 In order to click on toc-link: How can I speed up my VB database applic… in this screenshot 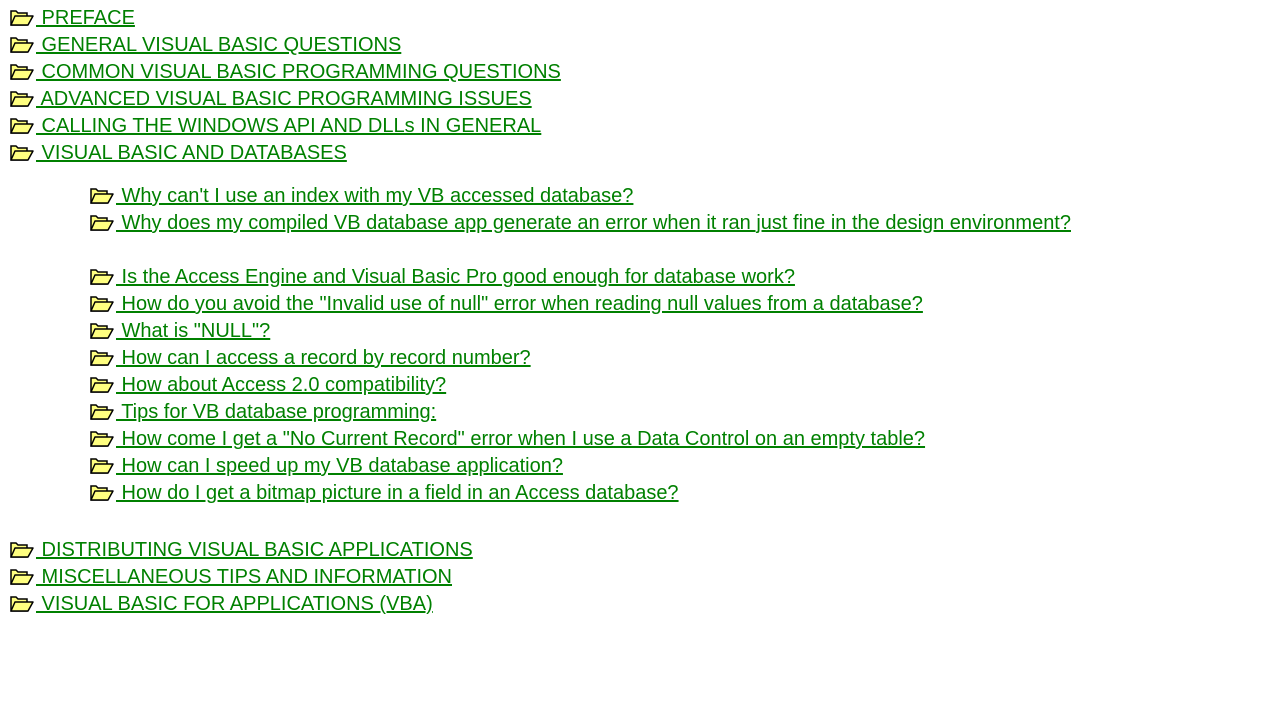, I will do `click(339, 466)`.